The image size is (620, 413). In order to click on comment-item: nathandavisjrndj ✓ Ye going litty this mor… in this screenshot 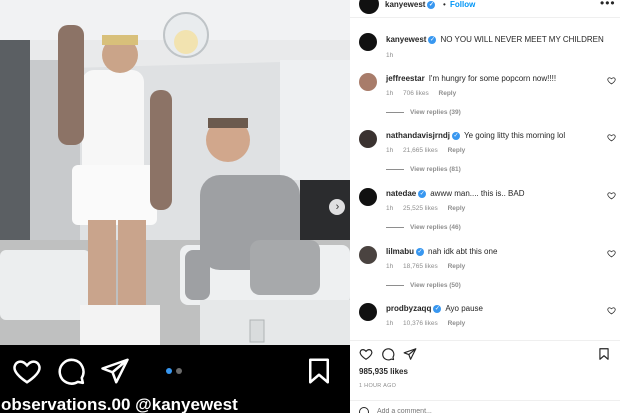, I will do `click(485, 156)`.